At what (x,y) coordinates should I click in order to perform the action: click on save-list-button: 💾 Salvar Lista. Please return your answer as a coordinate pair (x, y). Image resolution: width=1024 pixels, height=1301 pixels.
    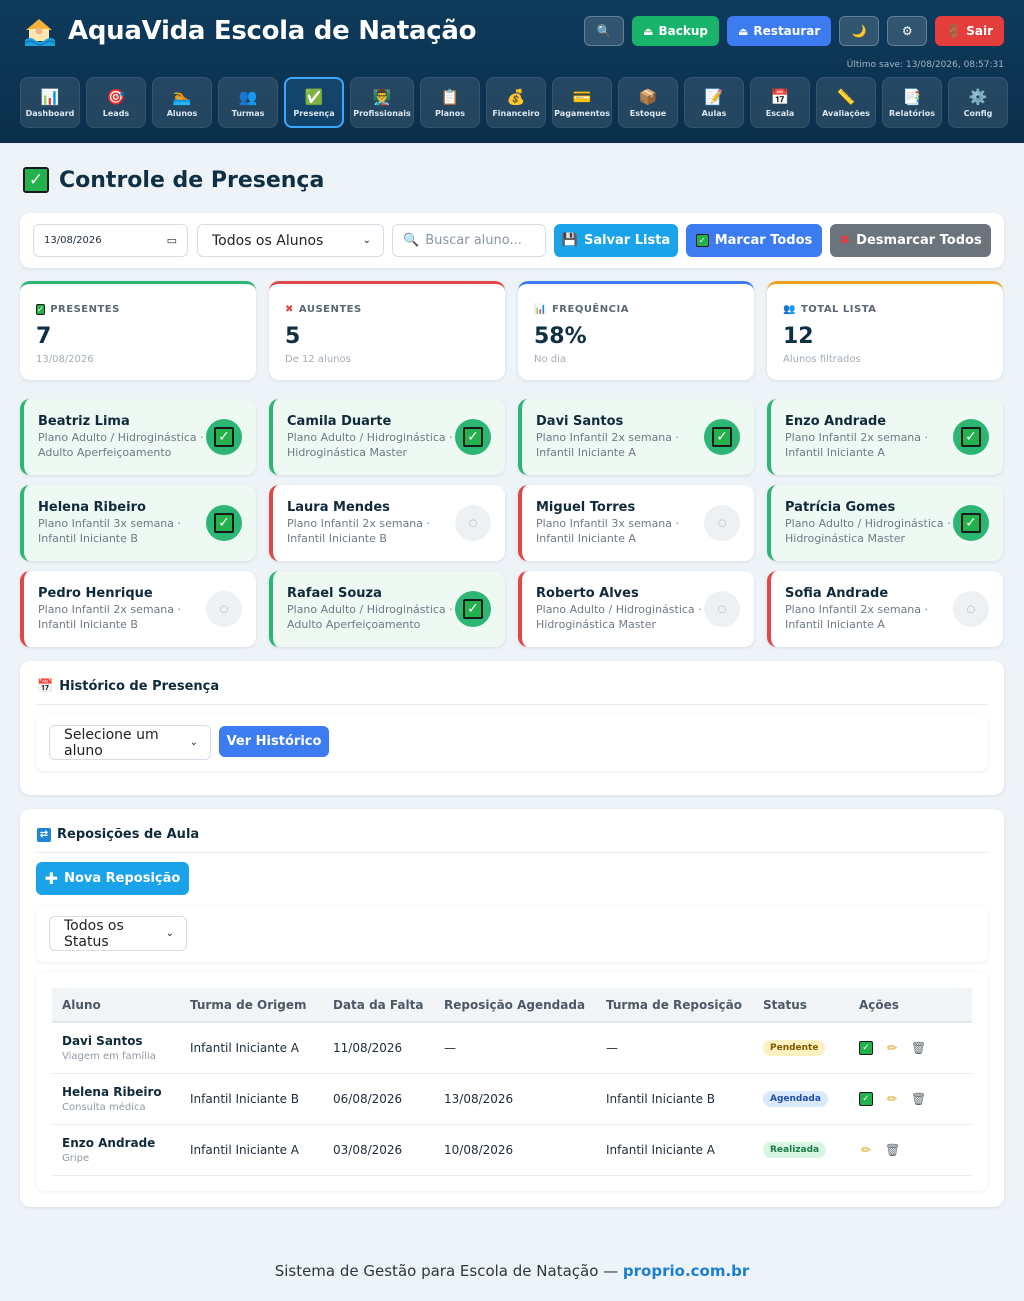
    Looking at the image, I should click on (616, 240).